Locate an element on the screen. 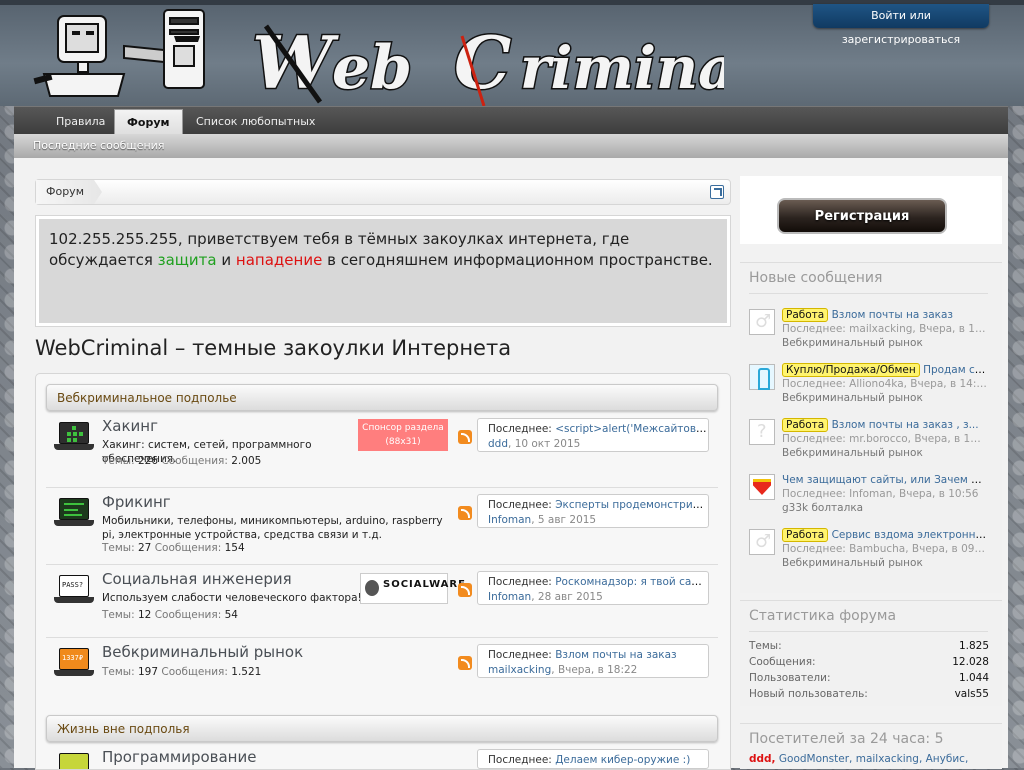 This screenshot has width=1024, height=770. prefix-tag: Куплю/Продажа/Обмен is located at coordinates (851, 370).